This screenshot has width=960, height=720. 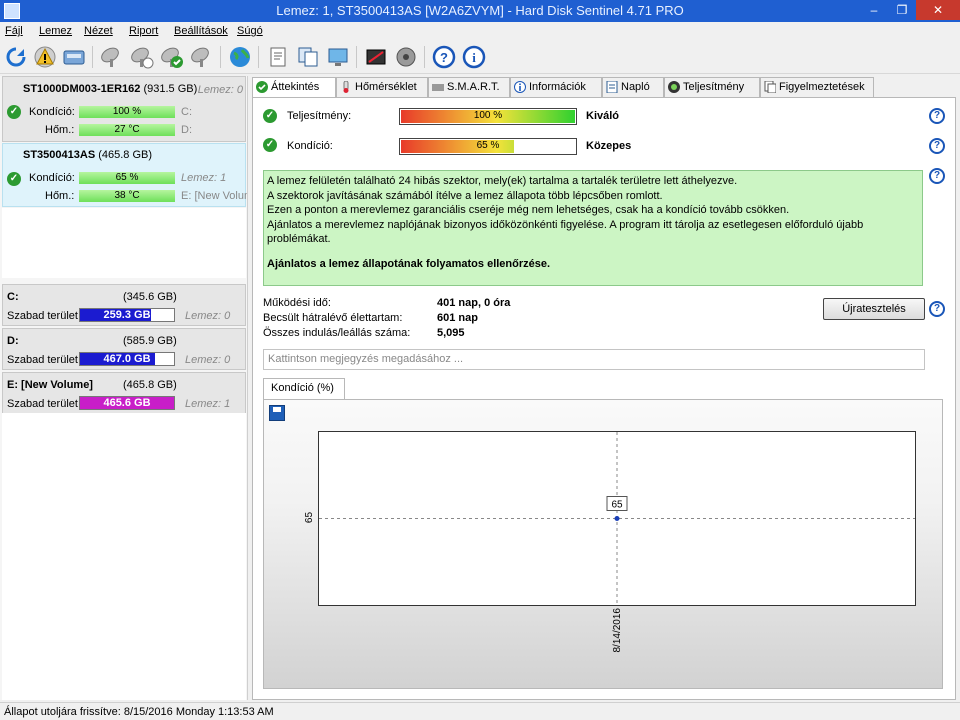 What do you see at coordinates (88, 155) in the screenshot?
I see `disk-name: ST3500413AS (465.8 GB)` at bounding box center [88, 155].